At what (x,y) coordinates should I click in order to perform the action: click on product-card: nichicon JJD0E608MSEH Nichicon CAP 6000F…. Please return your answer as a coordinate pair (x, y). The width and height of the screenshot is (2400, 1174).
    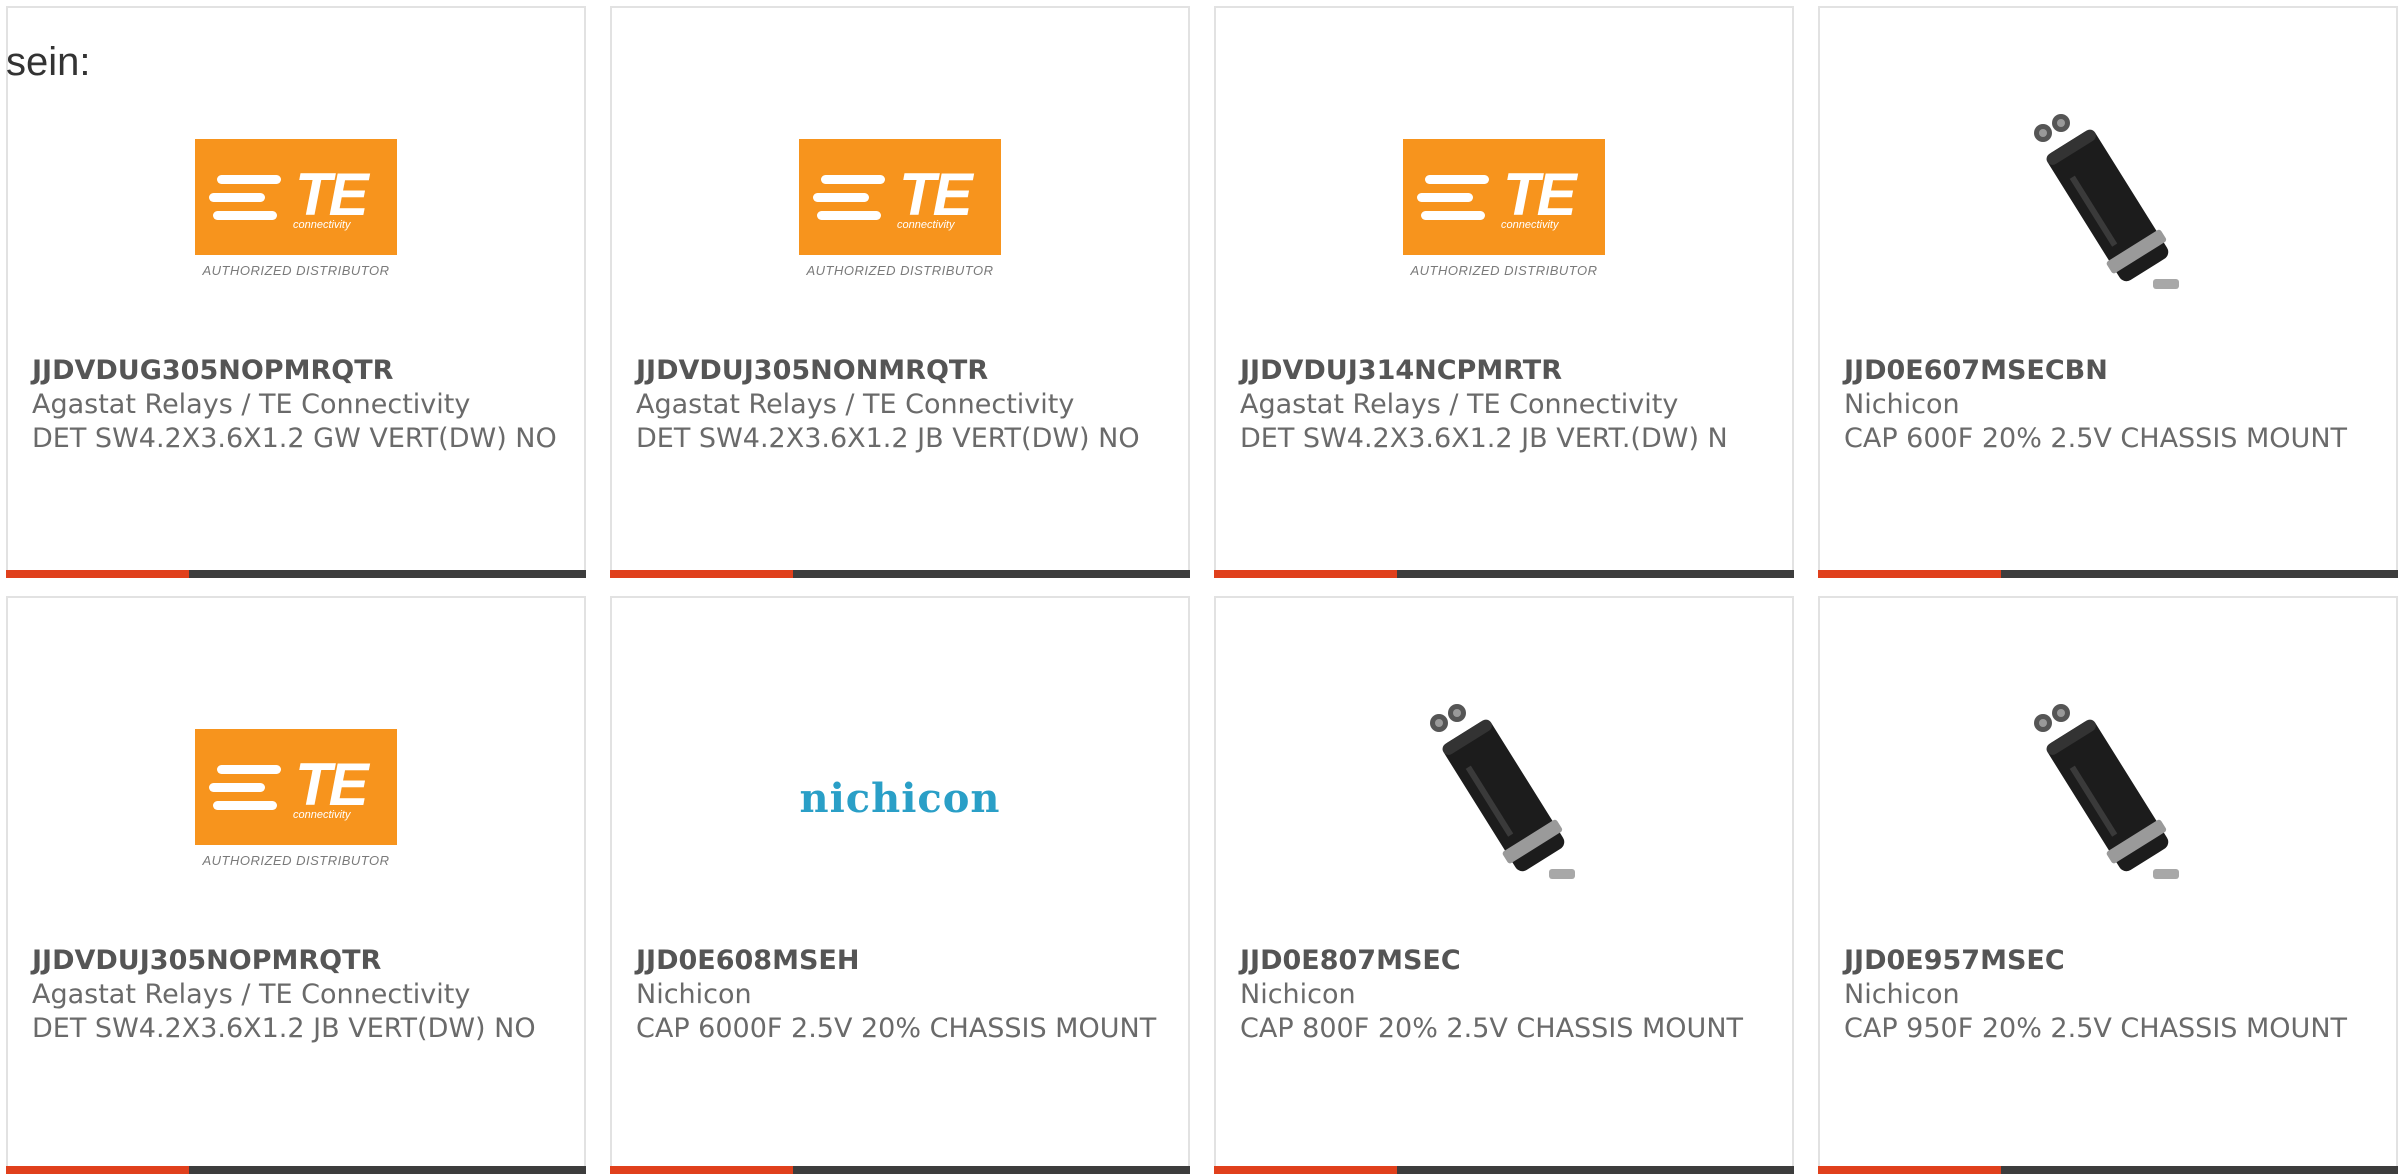
    Looking at the image, I should click on (900, 885).